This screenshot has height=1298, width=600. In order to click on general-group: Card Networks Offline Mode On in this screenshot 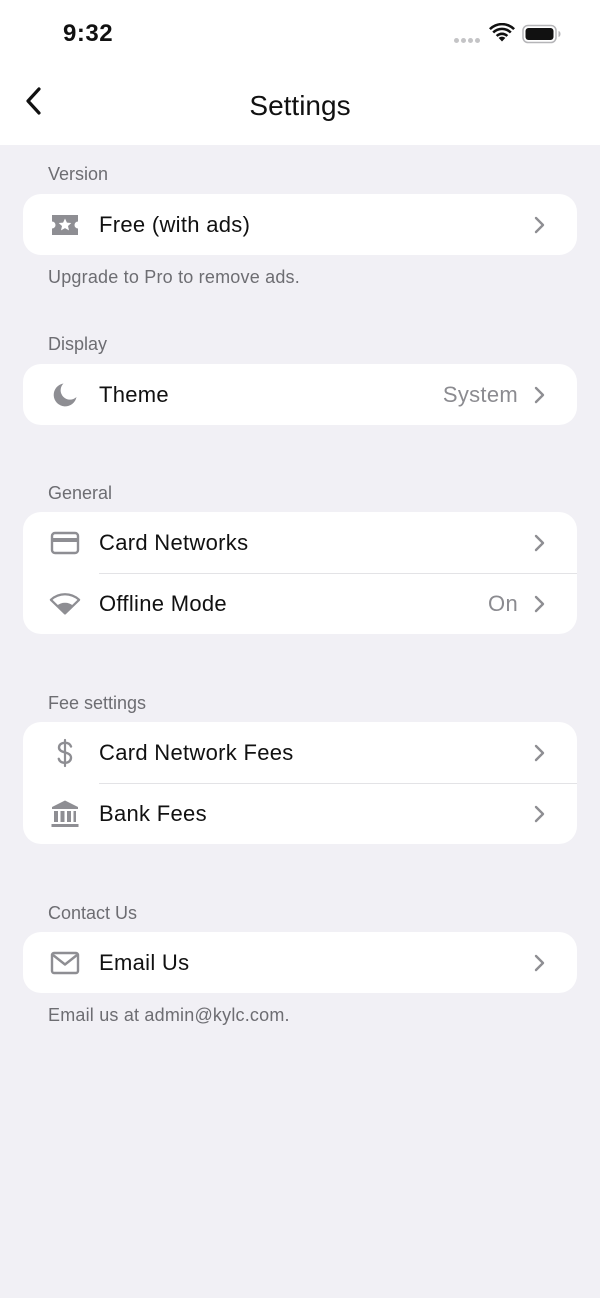, I will do `click(300, 573)`.